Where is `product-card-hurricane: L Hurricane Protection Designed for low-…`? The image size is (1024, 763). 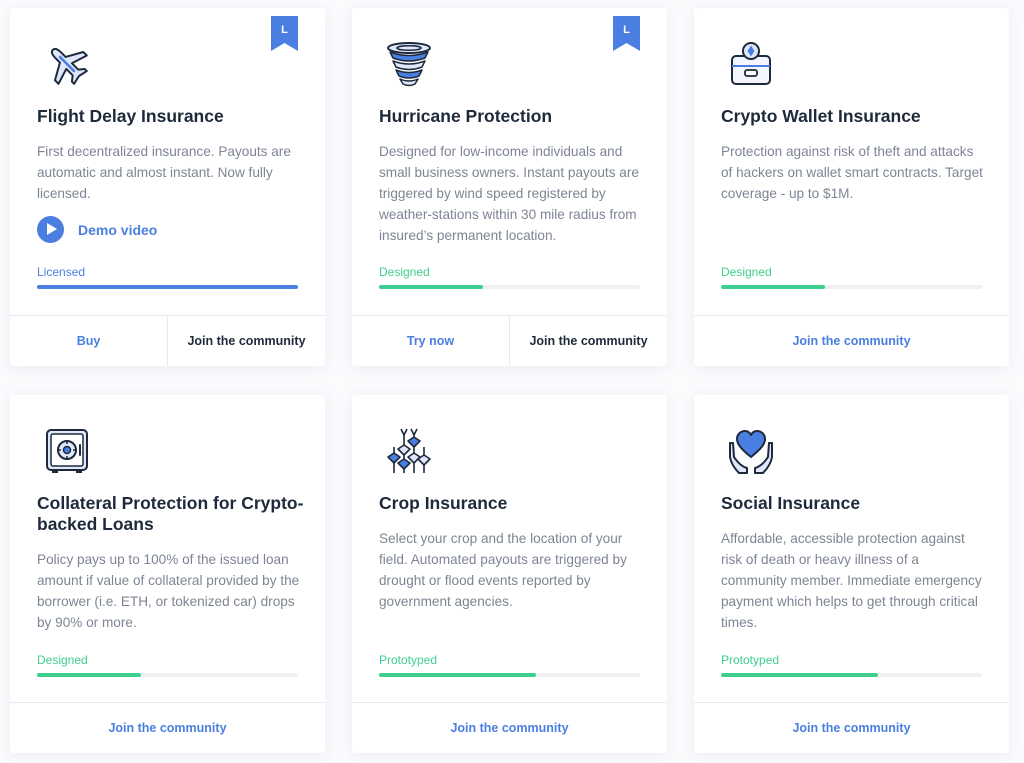 product-card-hurricane: L Hurricane Protection Designed for low-… is located at coordinates (509, 187).